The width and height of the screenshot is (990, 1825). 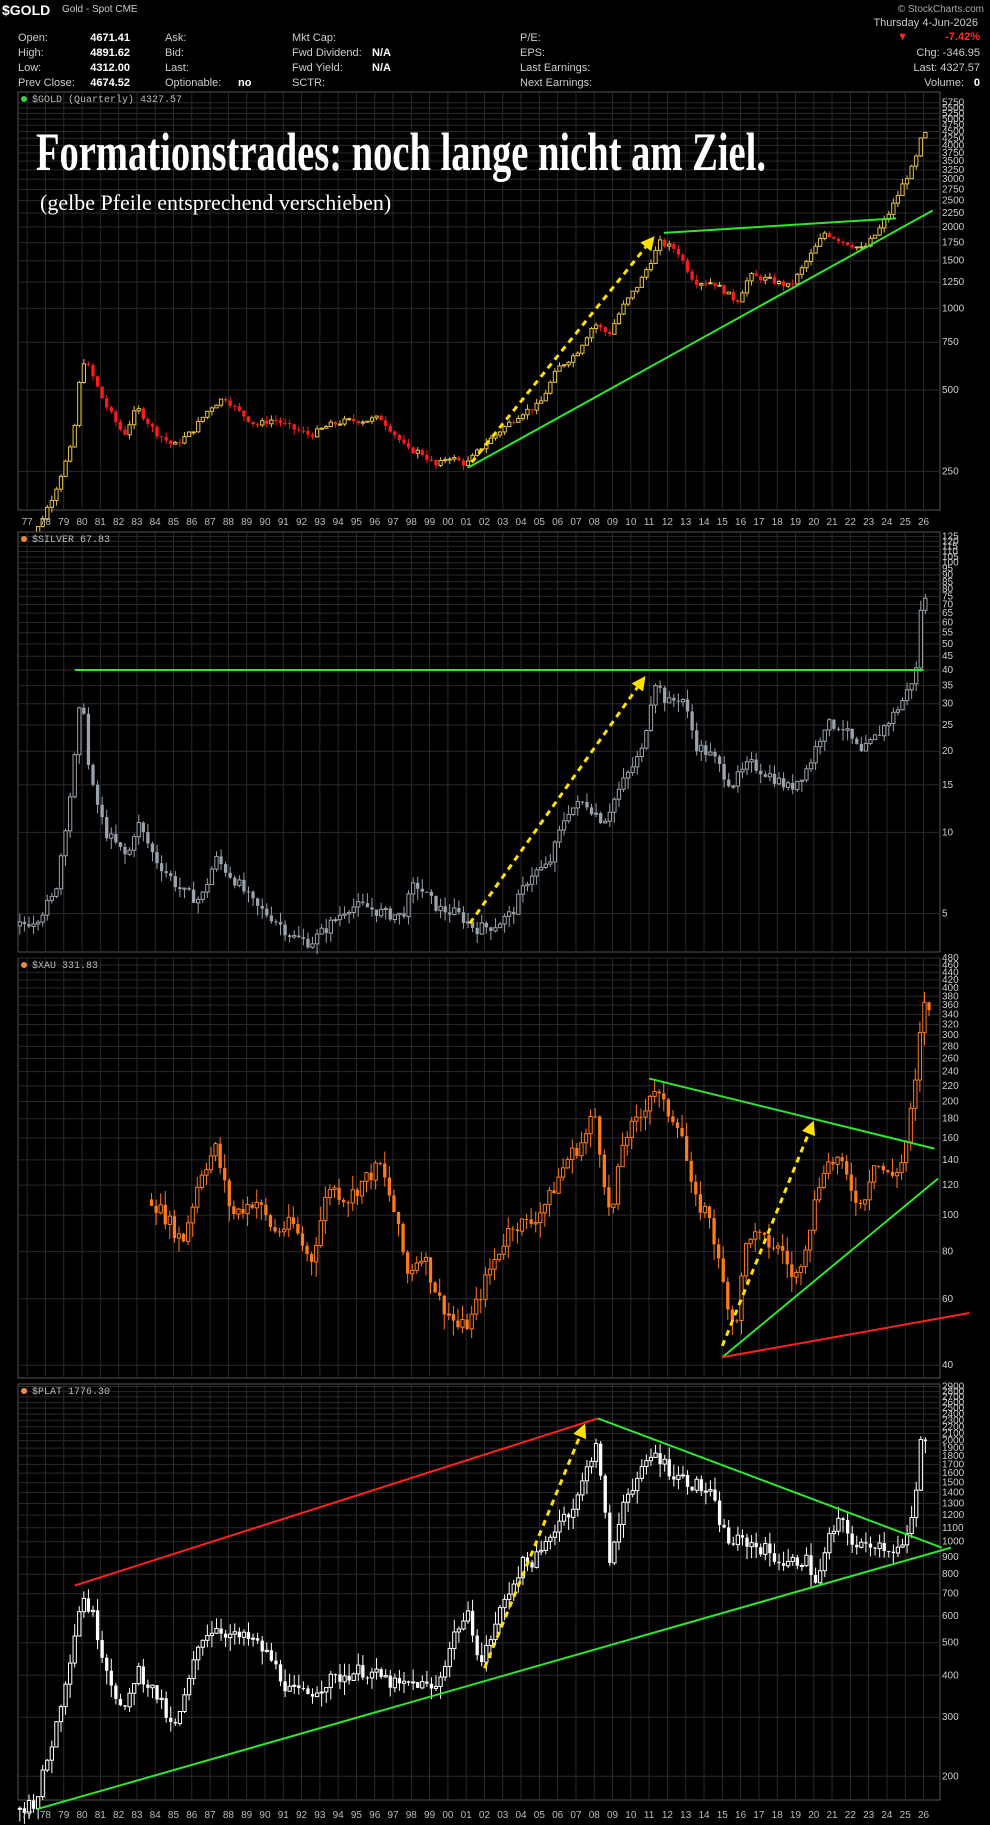 What do you see at coordinates (953, 189) in the screenshot?
I see `y-tick-label: 2750` at bounding box center [953, 189].